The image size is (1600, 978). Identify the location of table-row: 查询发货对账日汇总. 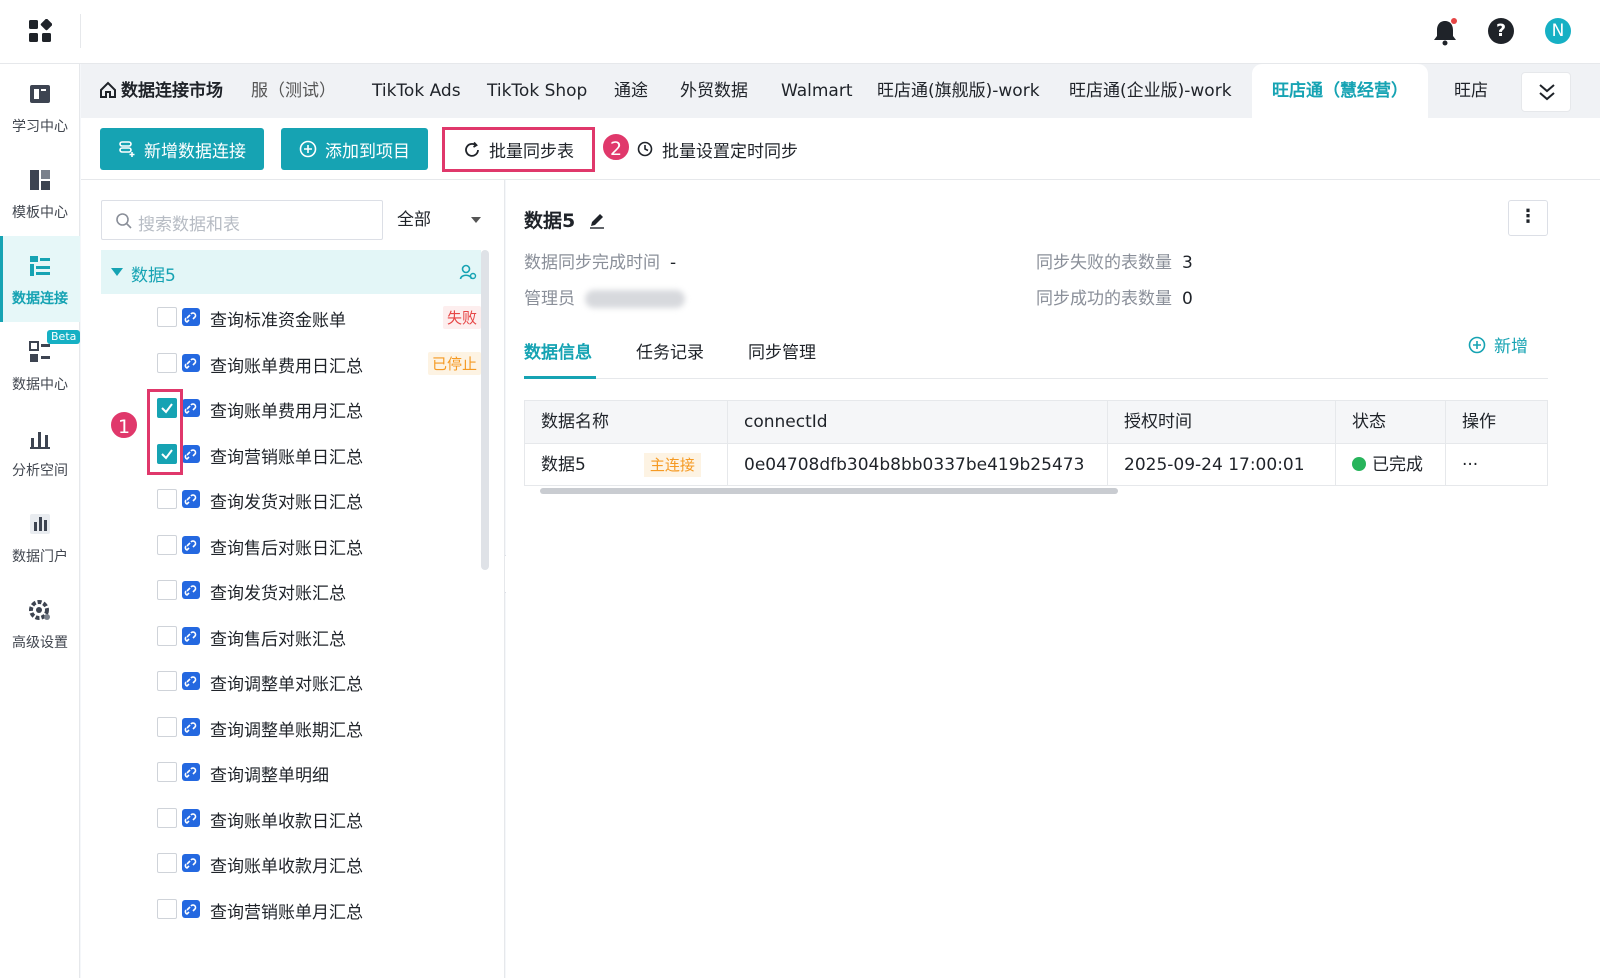
(281, 499).